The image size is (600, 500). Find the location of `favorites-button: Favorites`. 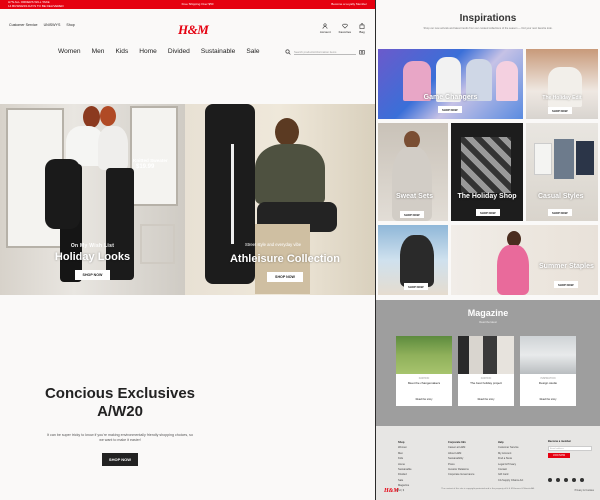

favorites-button: Favorites is located at coordinates (345, 28).